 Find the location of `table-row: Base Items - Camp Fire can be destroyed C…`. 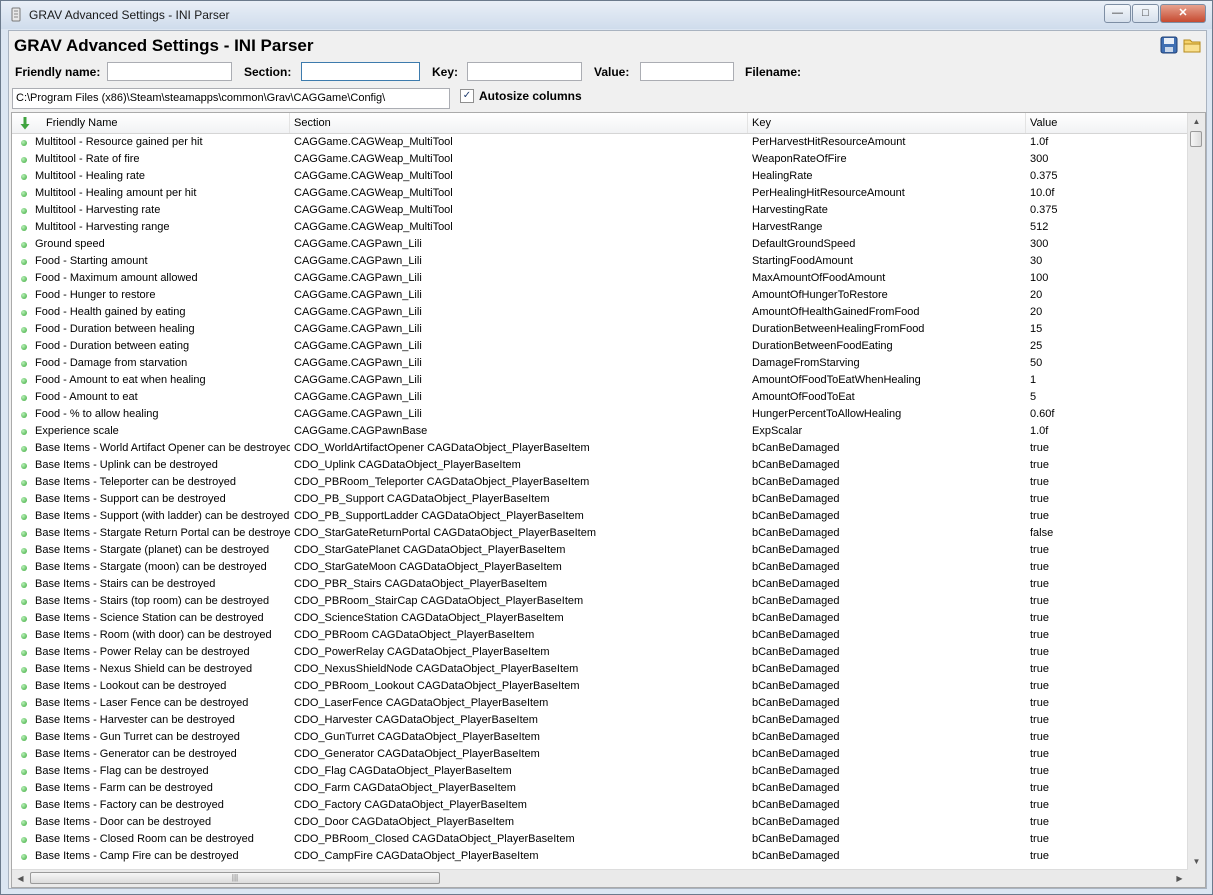

table-row: Base Items - Camp Fire can be destroyed C… is located at coordinates (600, 856).